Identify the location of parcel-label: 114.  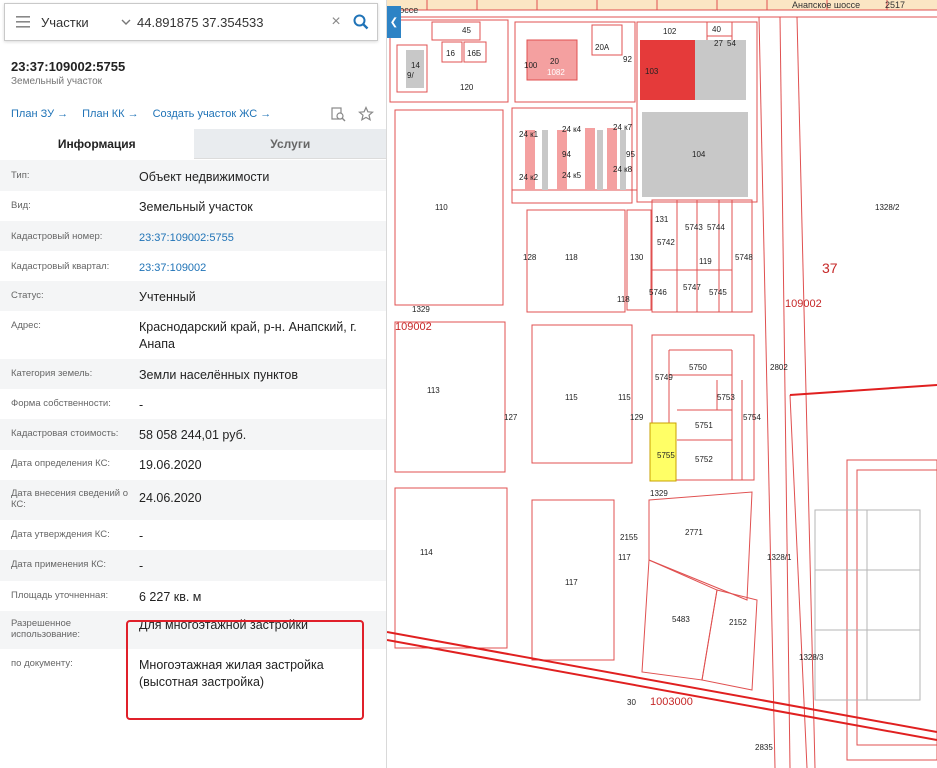
(426, 552).